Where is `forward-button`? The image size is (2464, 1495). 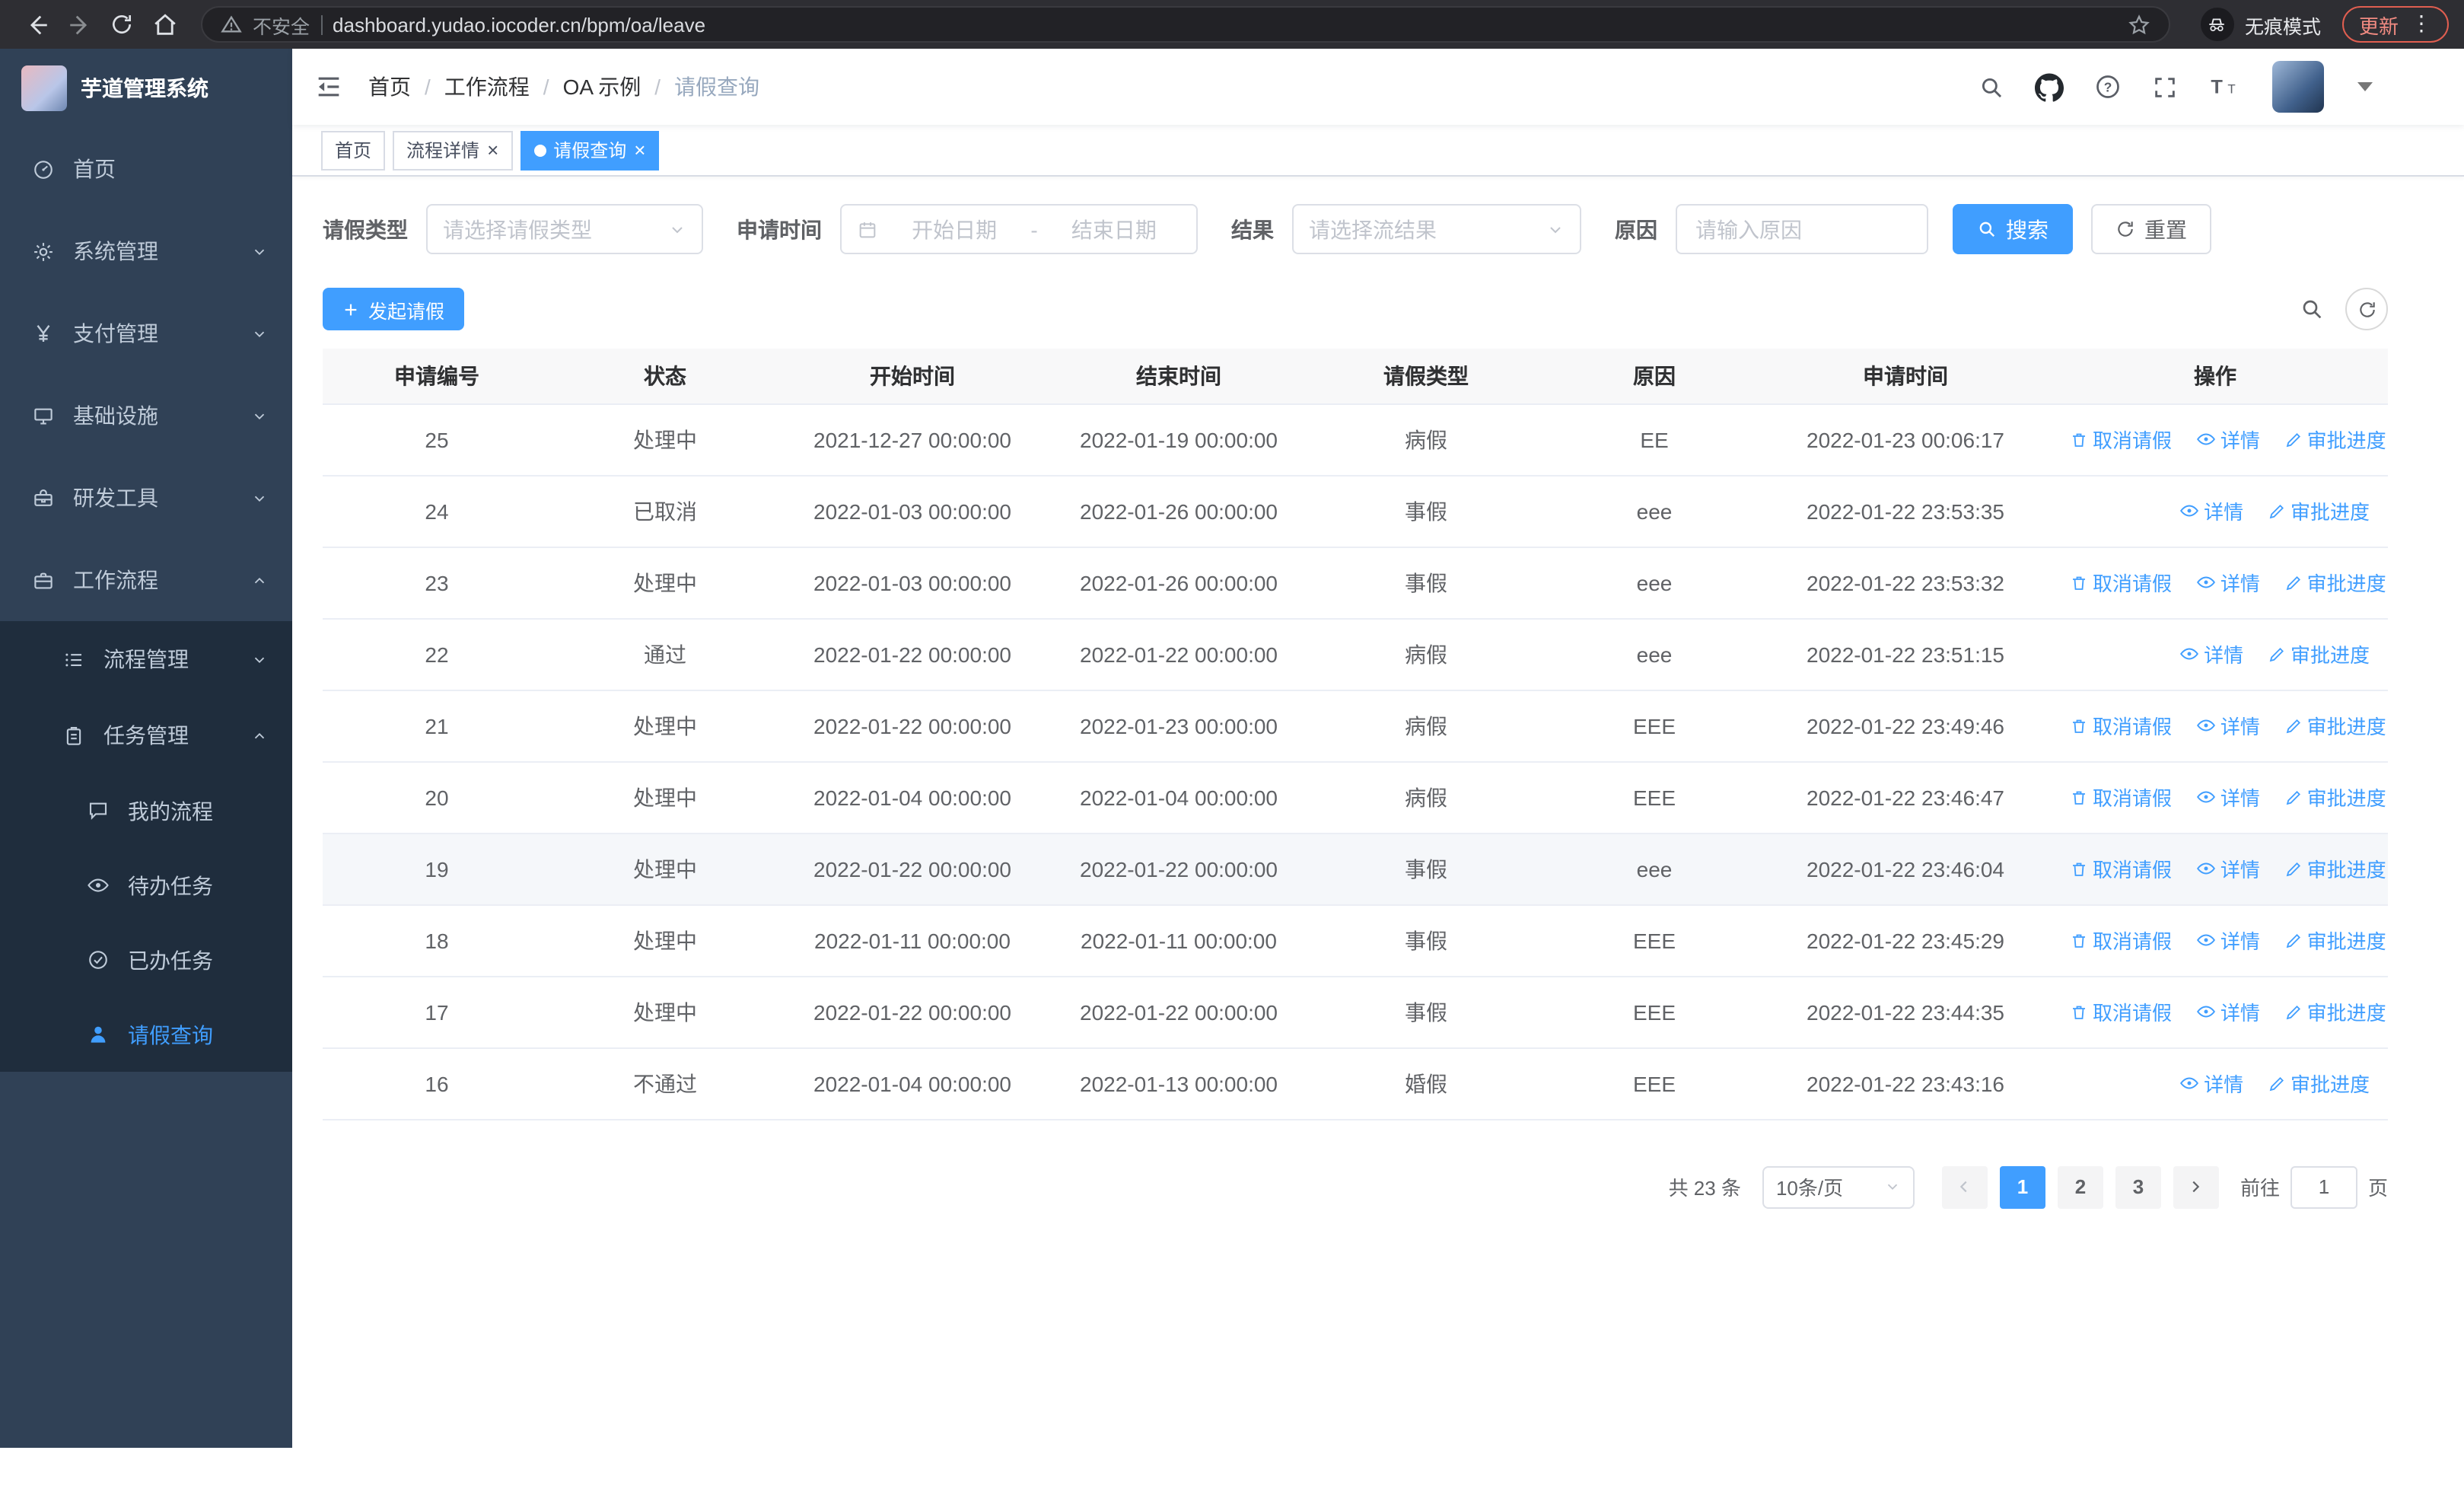 forward-button is located at coordinates (79, 25).